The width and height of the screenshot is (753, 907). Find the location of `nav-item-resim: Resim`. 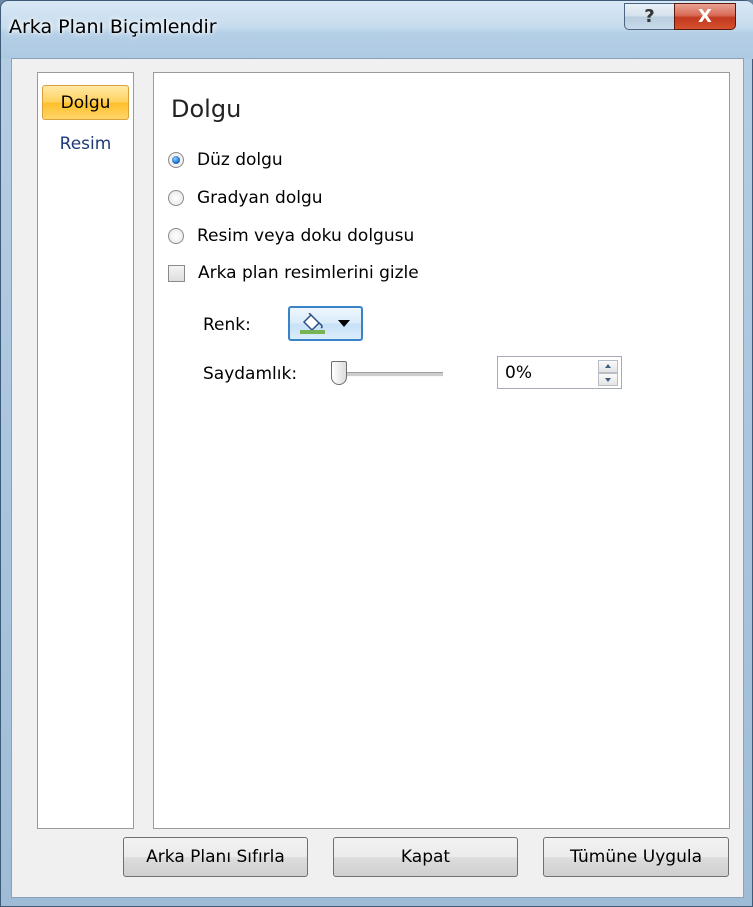

nav-item-resim: Resim is located at coordinates (85, 144).